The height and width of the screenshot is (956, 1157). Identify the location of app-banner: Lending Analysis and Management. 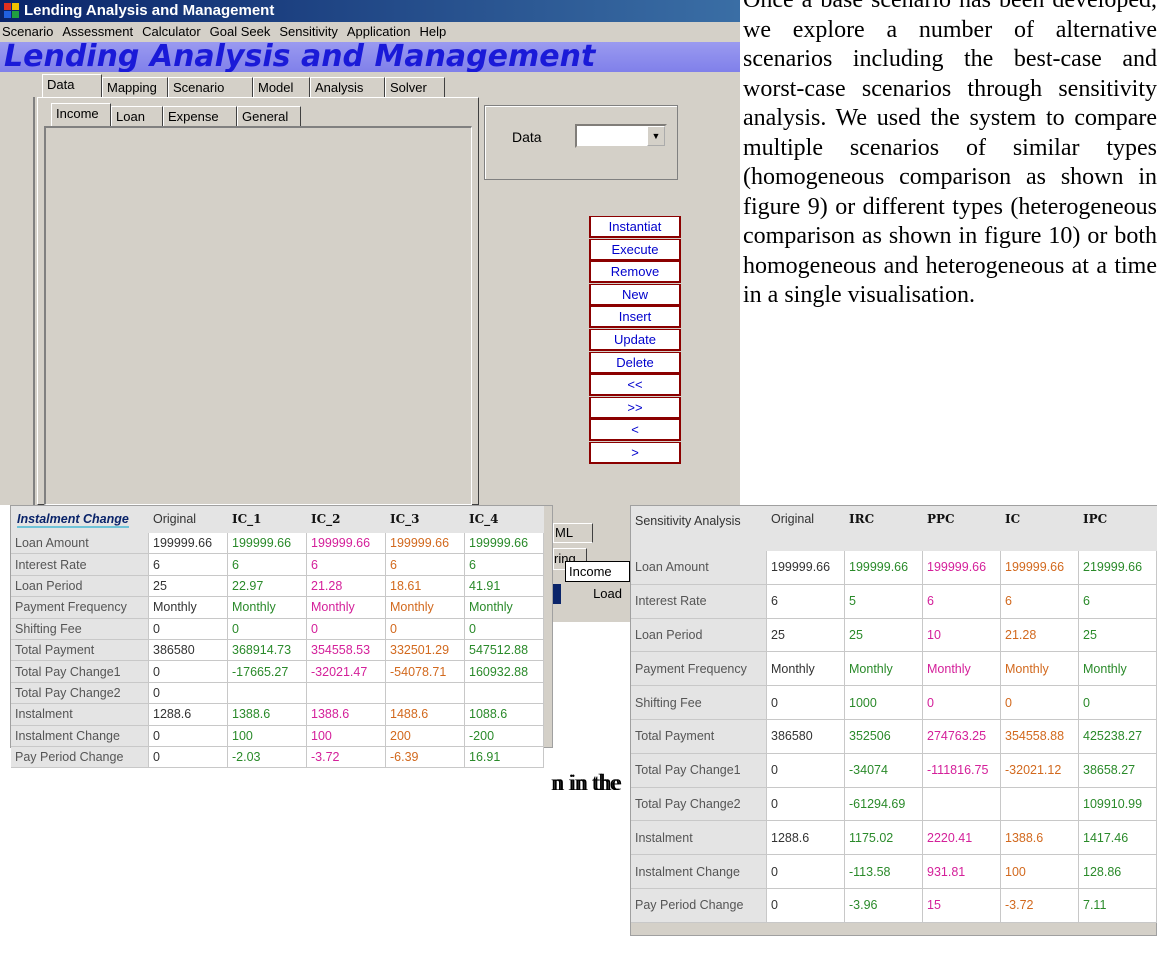
(370, 57).